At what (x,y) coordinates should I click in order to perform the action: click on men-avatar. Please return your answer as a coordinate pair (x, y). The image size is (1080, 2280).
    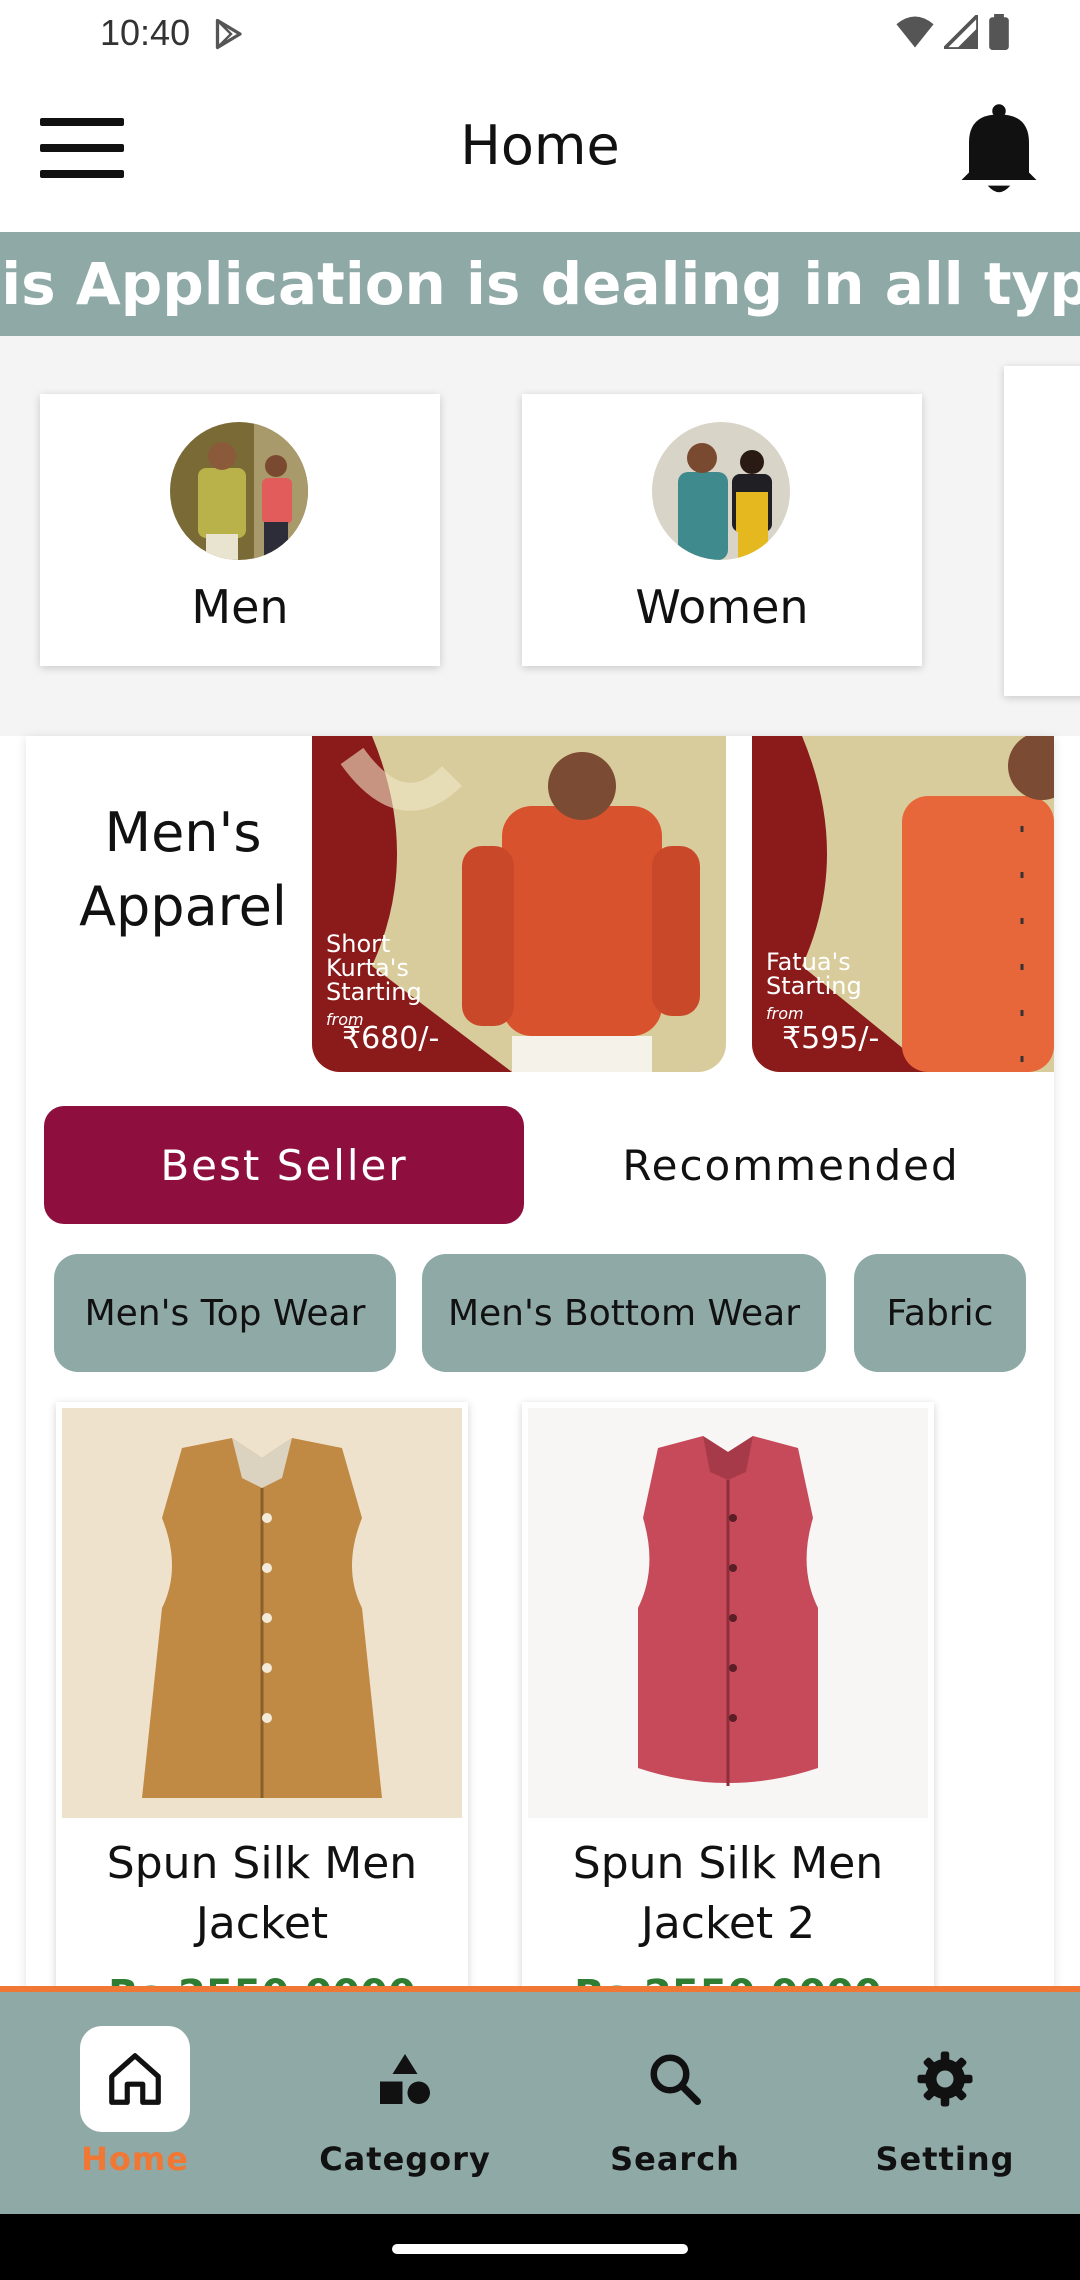
    Looking at the image, I should click on (239, 491).